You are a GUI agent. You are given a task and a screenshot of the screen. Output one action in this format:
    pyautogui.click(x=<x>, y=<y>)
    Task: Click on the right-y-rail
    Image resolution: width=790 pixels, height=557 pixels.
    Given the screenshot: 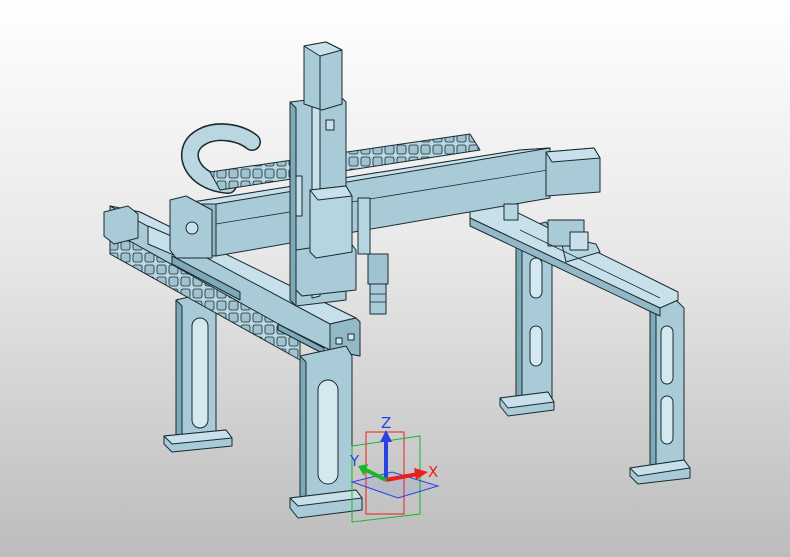 What is the action you would take?
    pyautogui.click(x=574, y=260)
    